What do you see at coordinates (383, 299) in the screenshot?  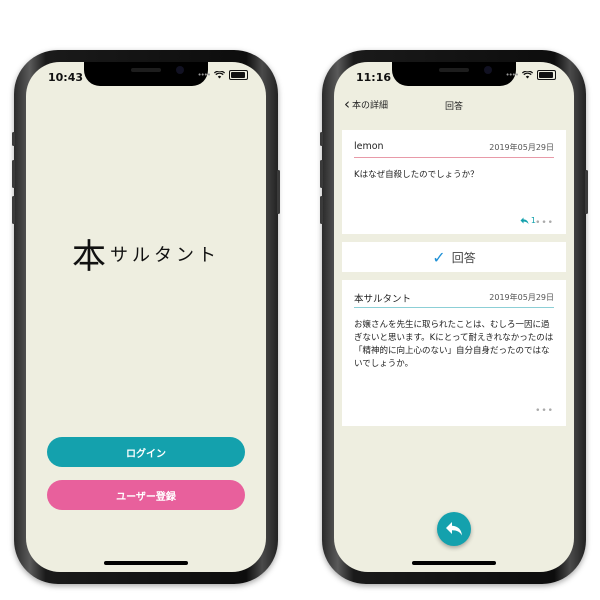 I see `answer-user: 本サルタント` at bounding box center [383, 299].